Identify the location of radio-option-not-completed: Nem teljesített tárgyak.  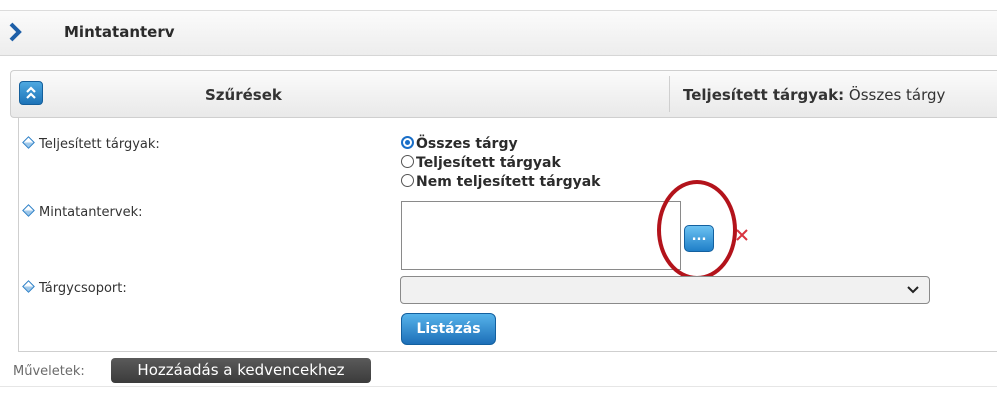
(500, 182).